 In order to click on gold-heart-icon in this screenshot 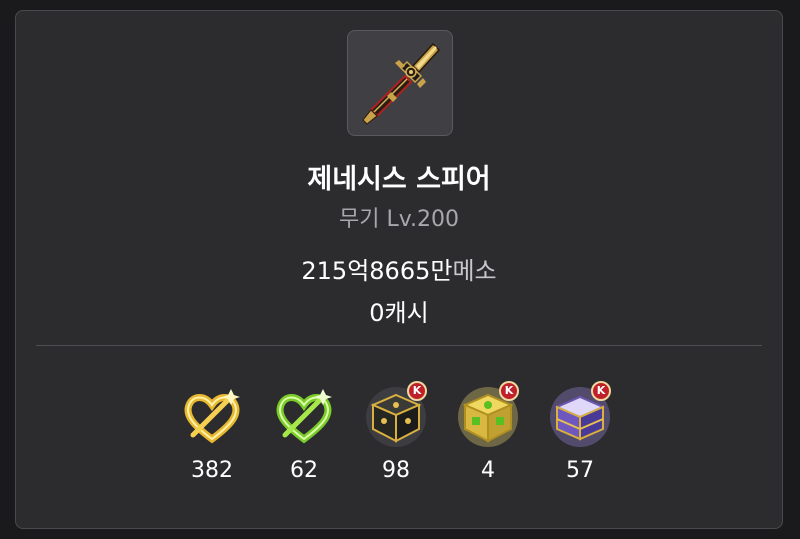, I will do `click(212, 416)`.